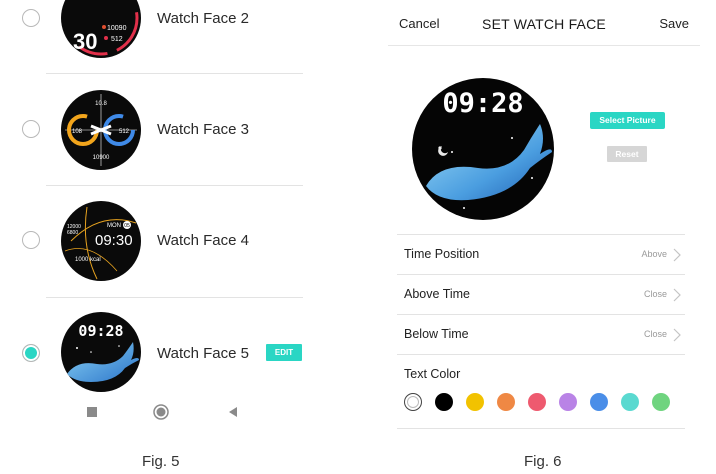 This screenshot has width=716, height=474. I want to click on wf4-steps2: 6800, so click(72, 233).